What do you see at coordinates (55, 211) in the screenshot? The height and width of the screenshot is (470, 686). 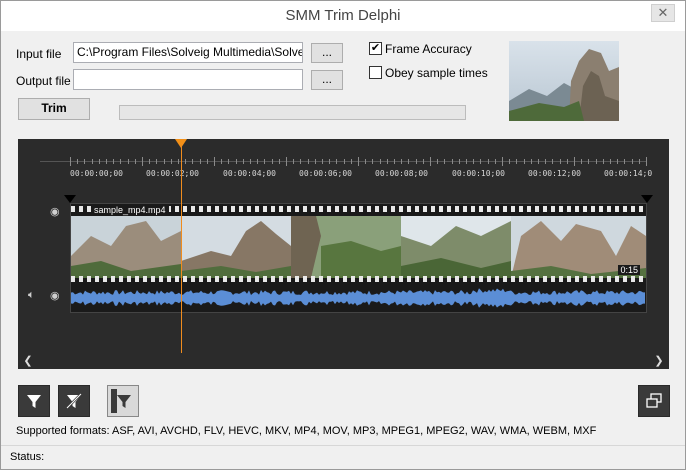 I see `video-visibility-eye-icon: ◉` at bounding box center [55, 211].